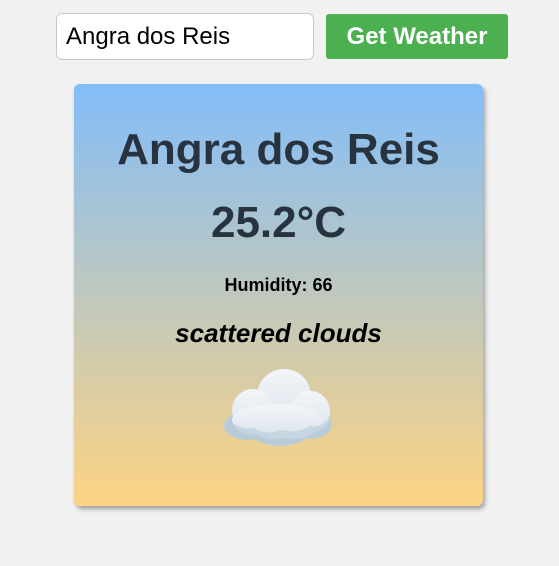 The height and width of the screenshot is (566, 559). What do you see at coordinates (278, 333) in the screenshot?
I see `weather-description: scattered clouds` at bounding box center [278, 333].